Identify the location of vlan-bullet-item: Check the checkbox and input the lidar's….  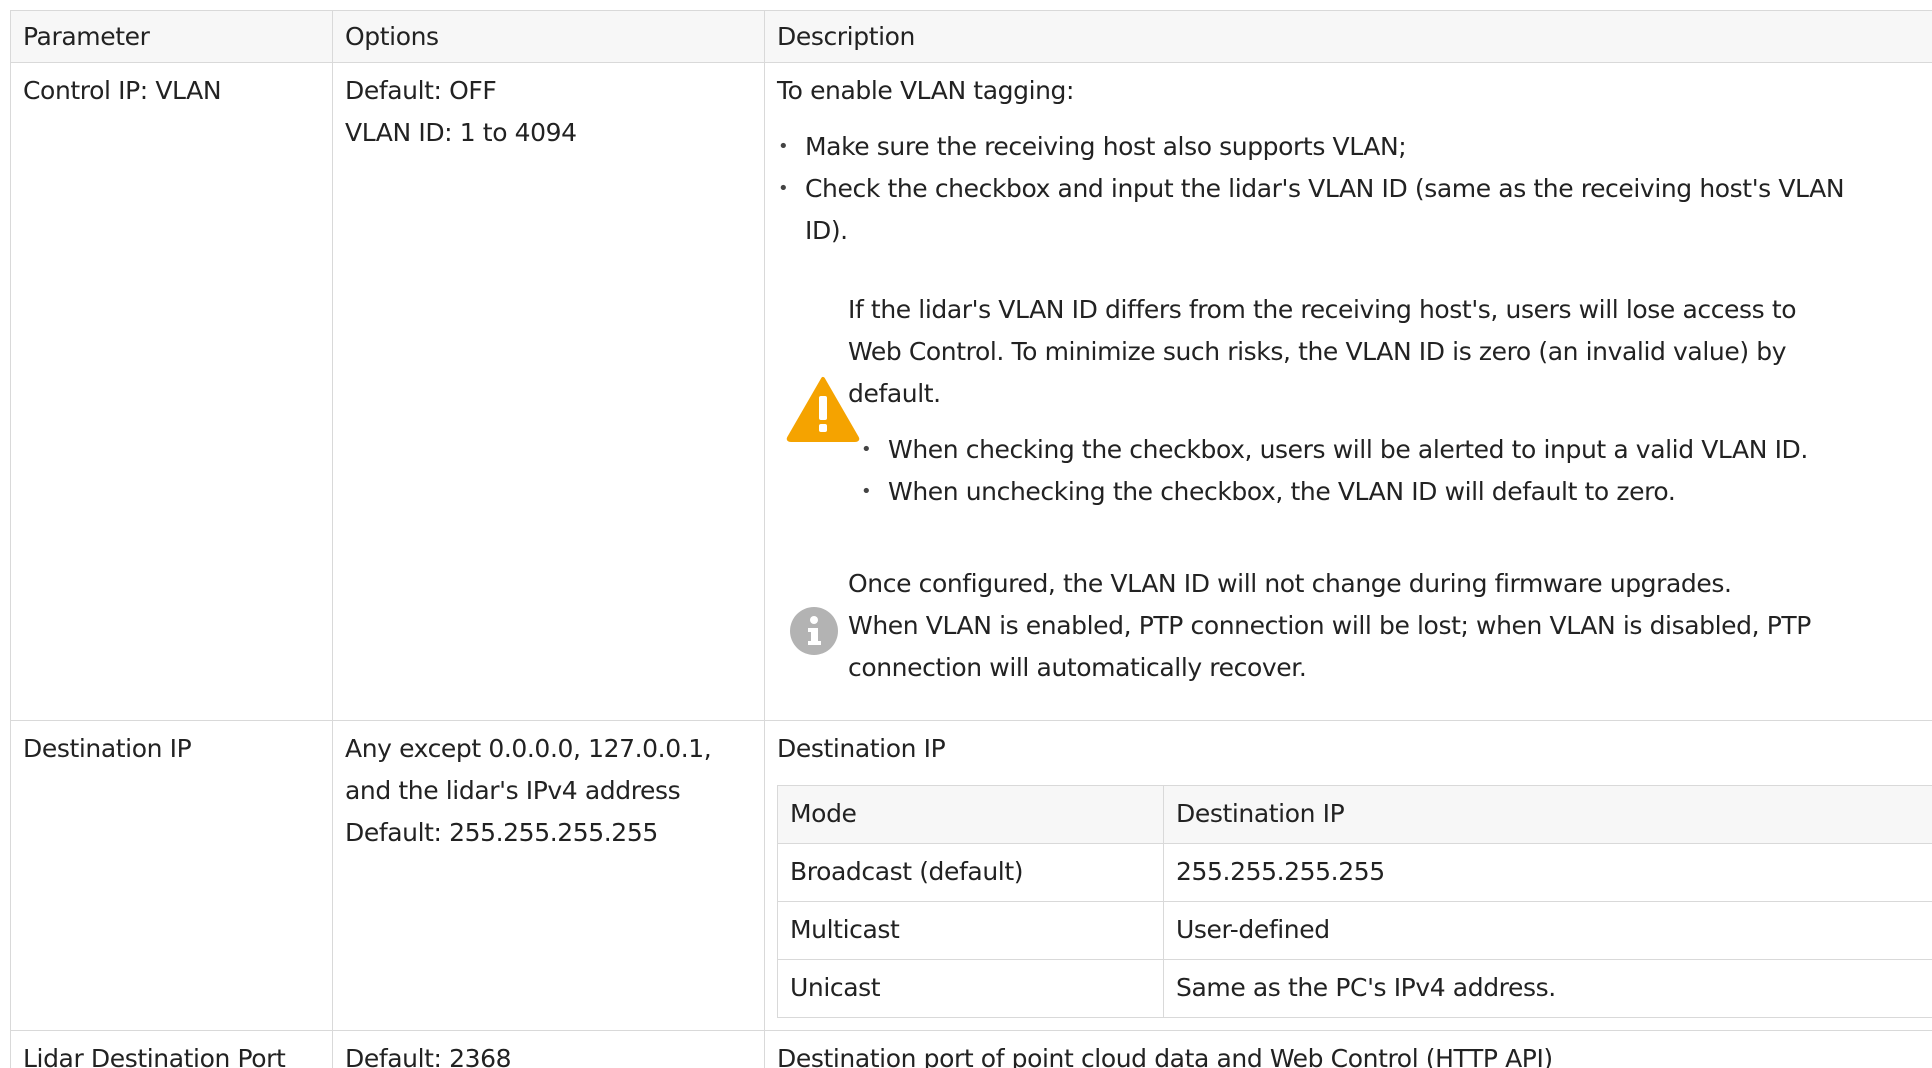
(1305, 189).